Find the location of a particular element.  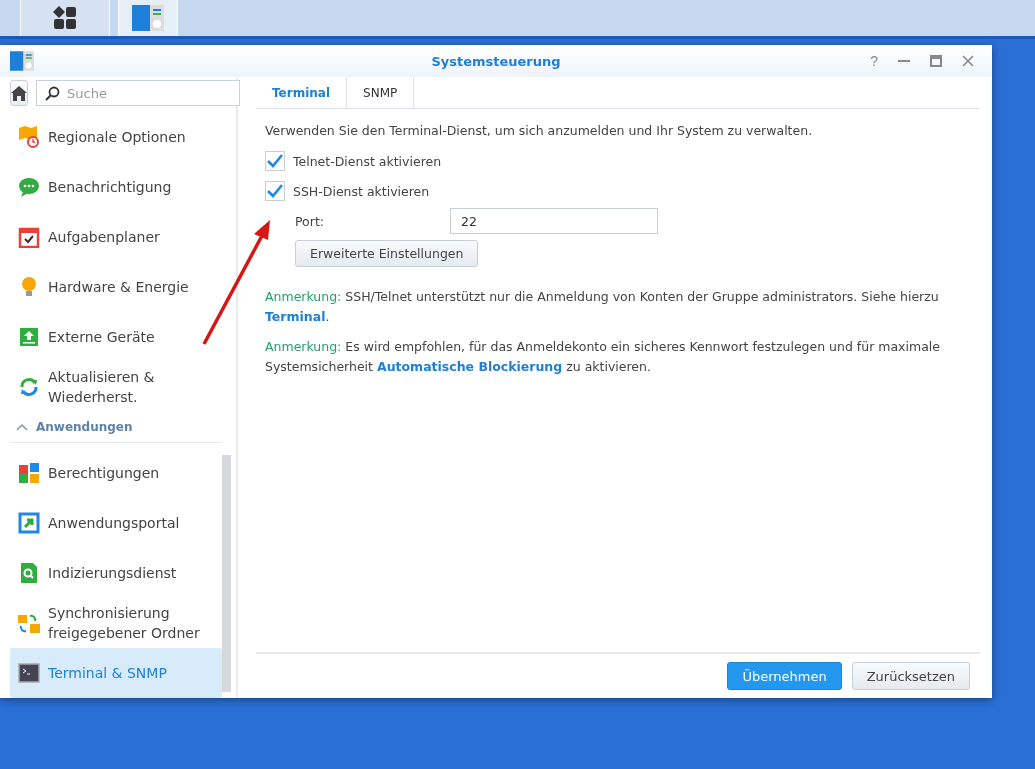

control-panel-taskbar-button is located at coordinates (148, 18).